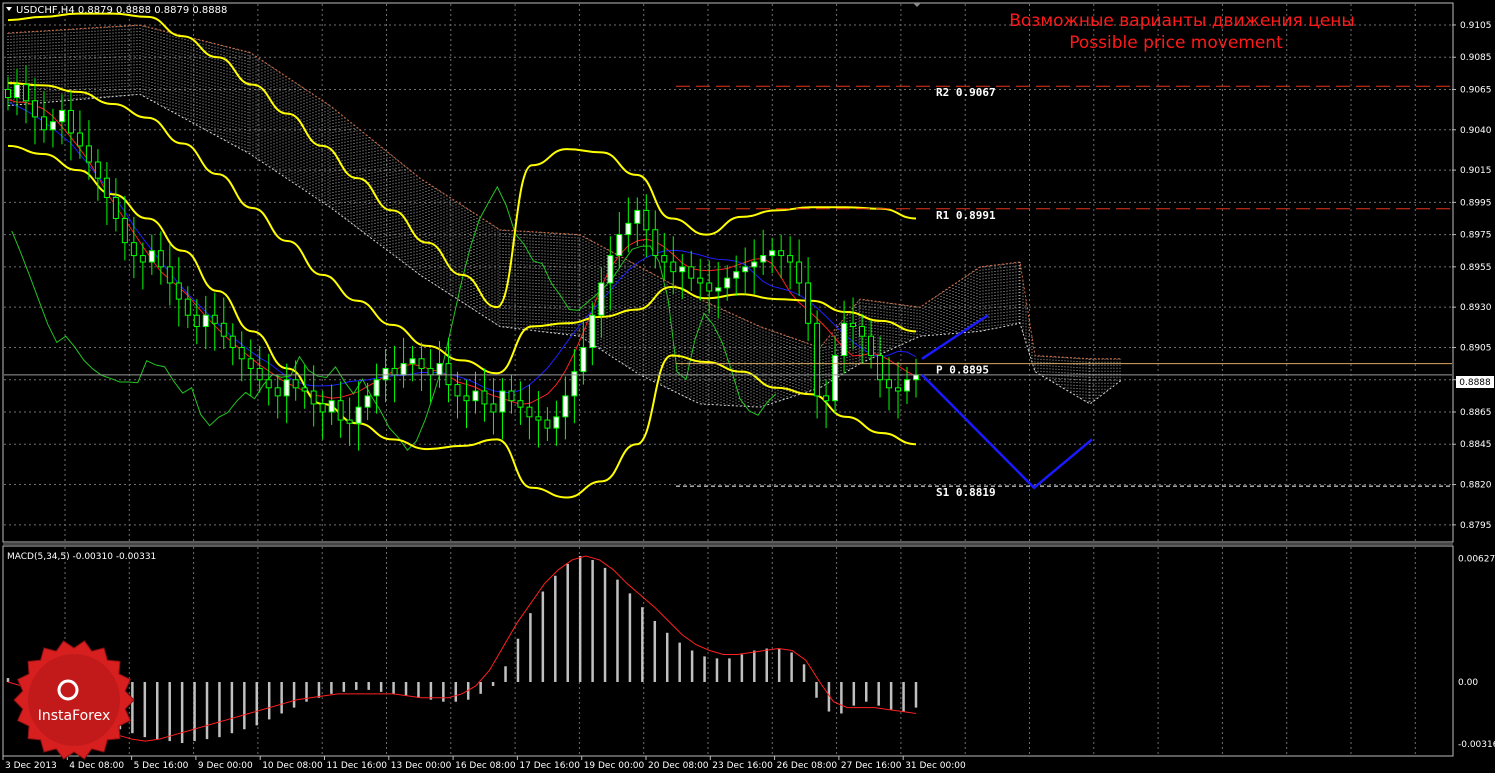 This screenshot has height=773, width=1495. What do you see at coordinates (9, 9) in the screenshot?
I see `dropdown-triangle-icon` at bounding box center [9, 9].